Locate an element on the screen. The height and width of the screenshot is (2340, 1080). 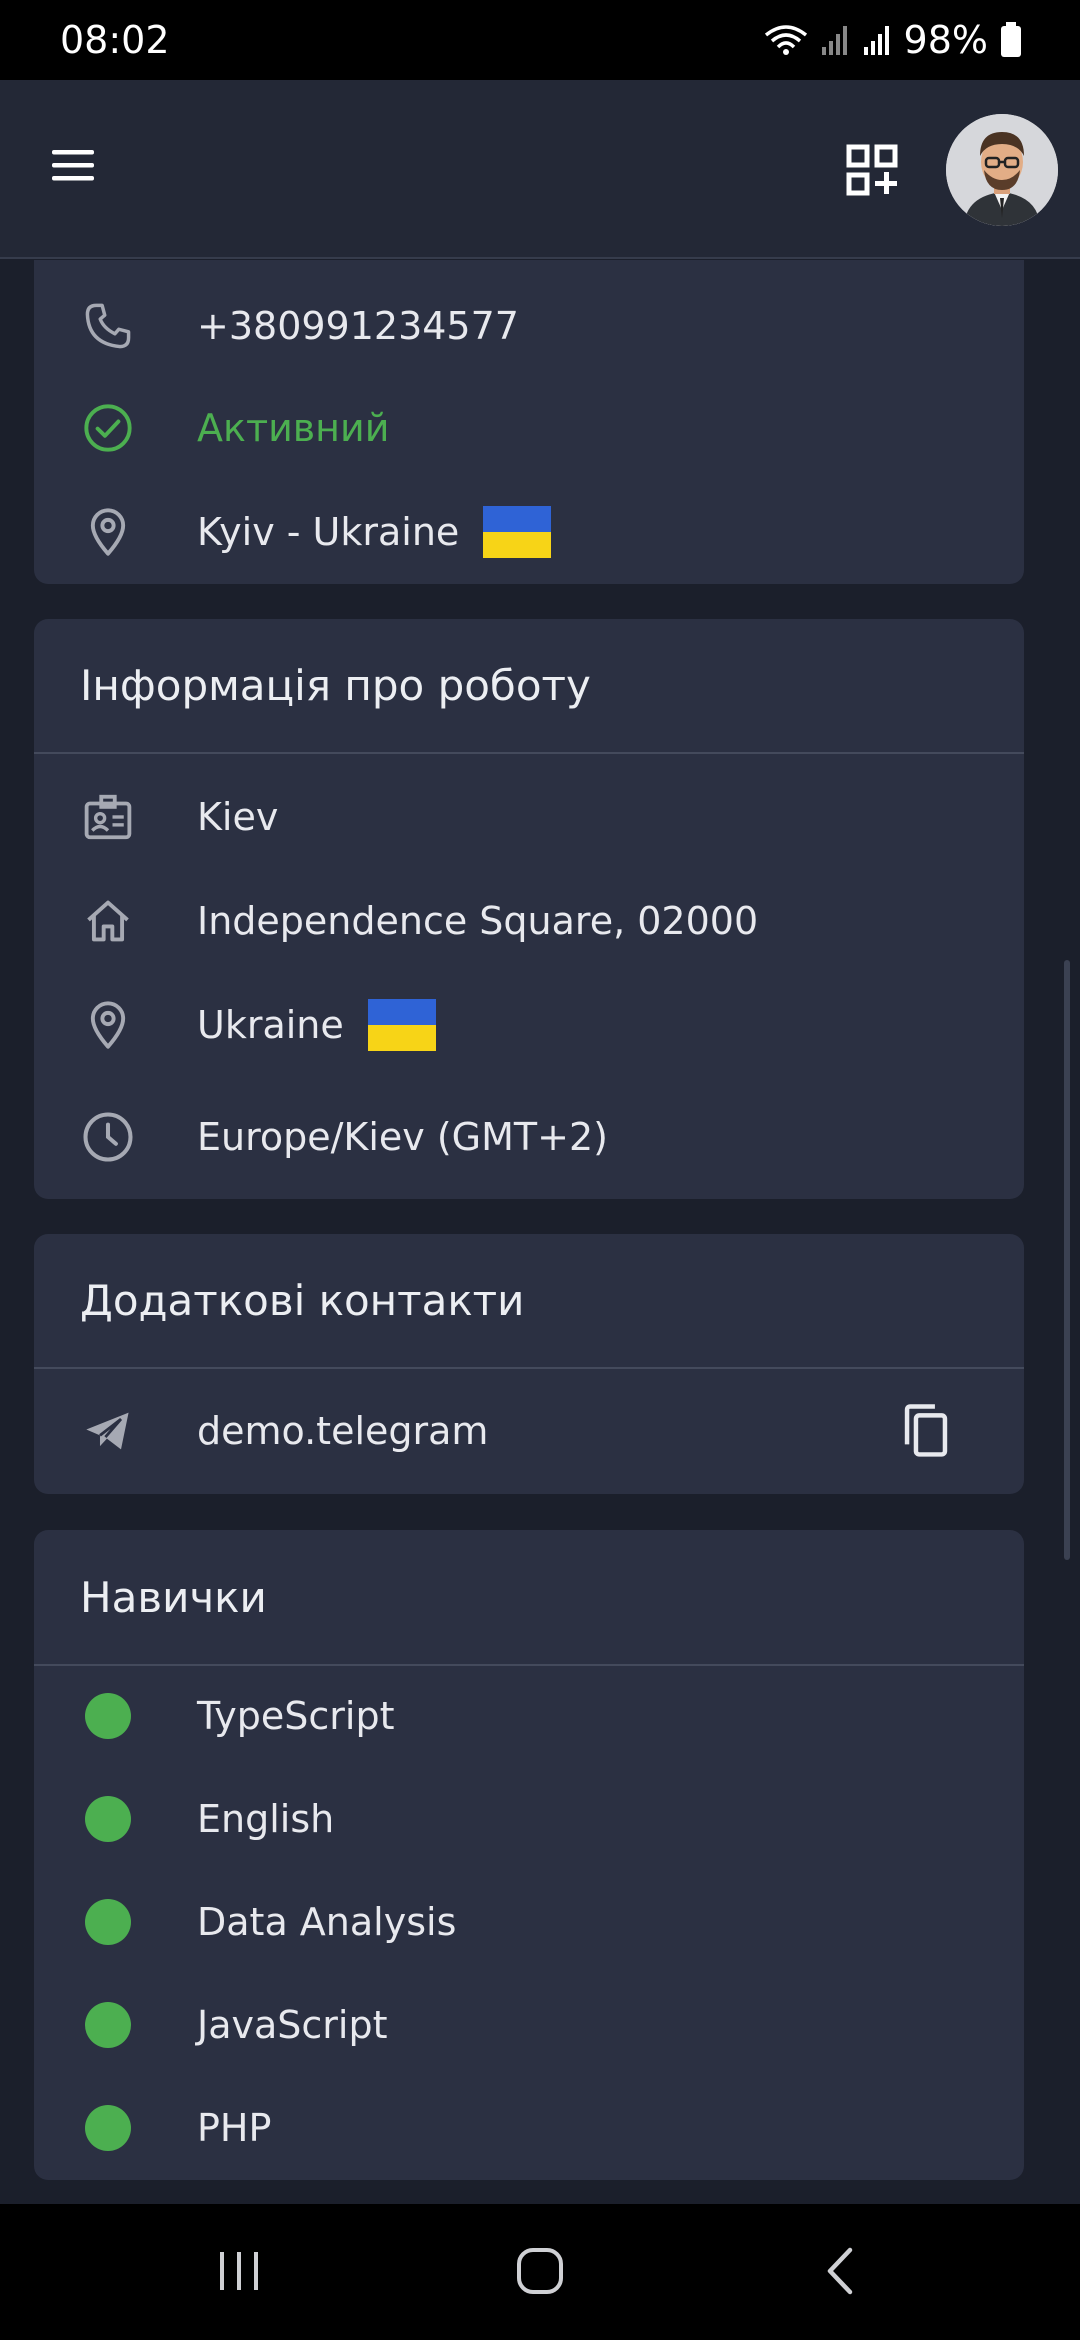
scrollbar is located at coordinates (1067, 1260).